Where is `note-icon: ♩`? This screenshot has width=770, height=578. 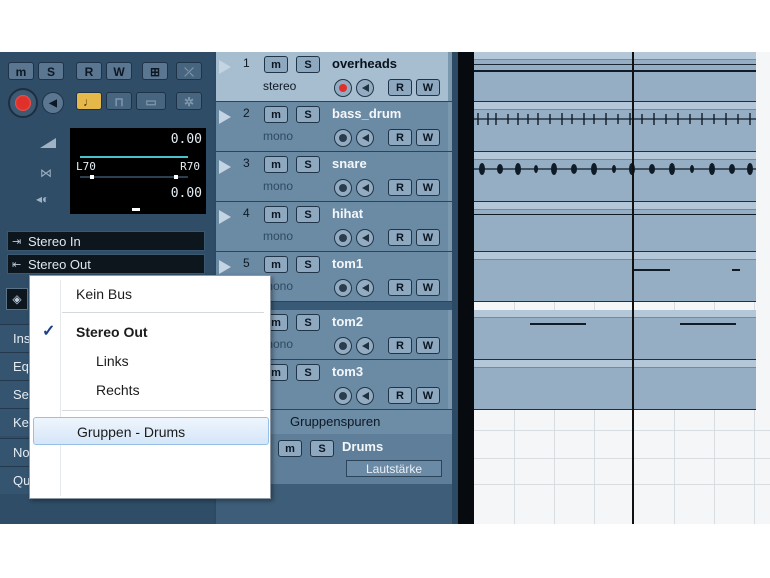 note-icon: ♩ is located at coordinates (89, 101).